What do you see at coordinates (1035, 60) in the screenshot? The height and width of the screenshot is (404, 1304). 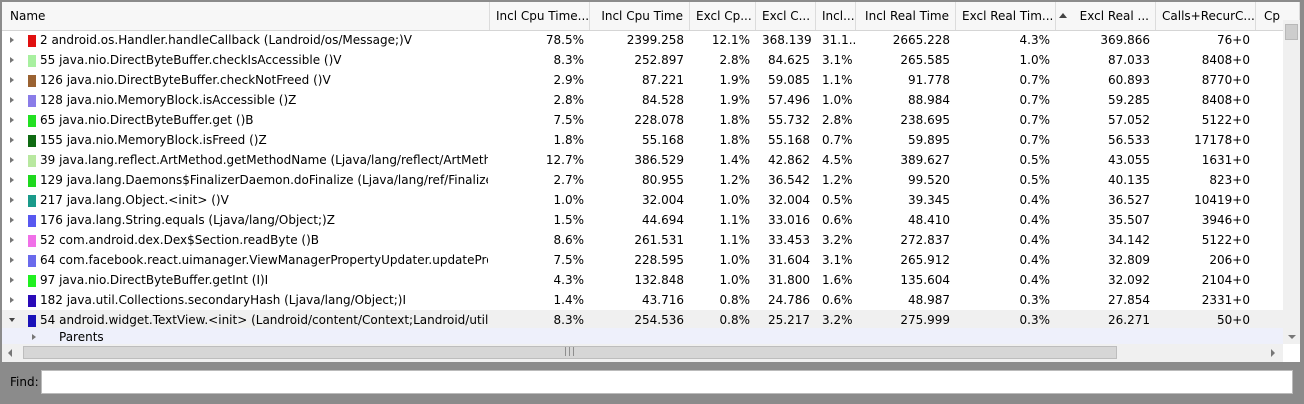 I see `cell-excl-real-pct: 1.0%` at bounding box center [1035, 60].